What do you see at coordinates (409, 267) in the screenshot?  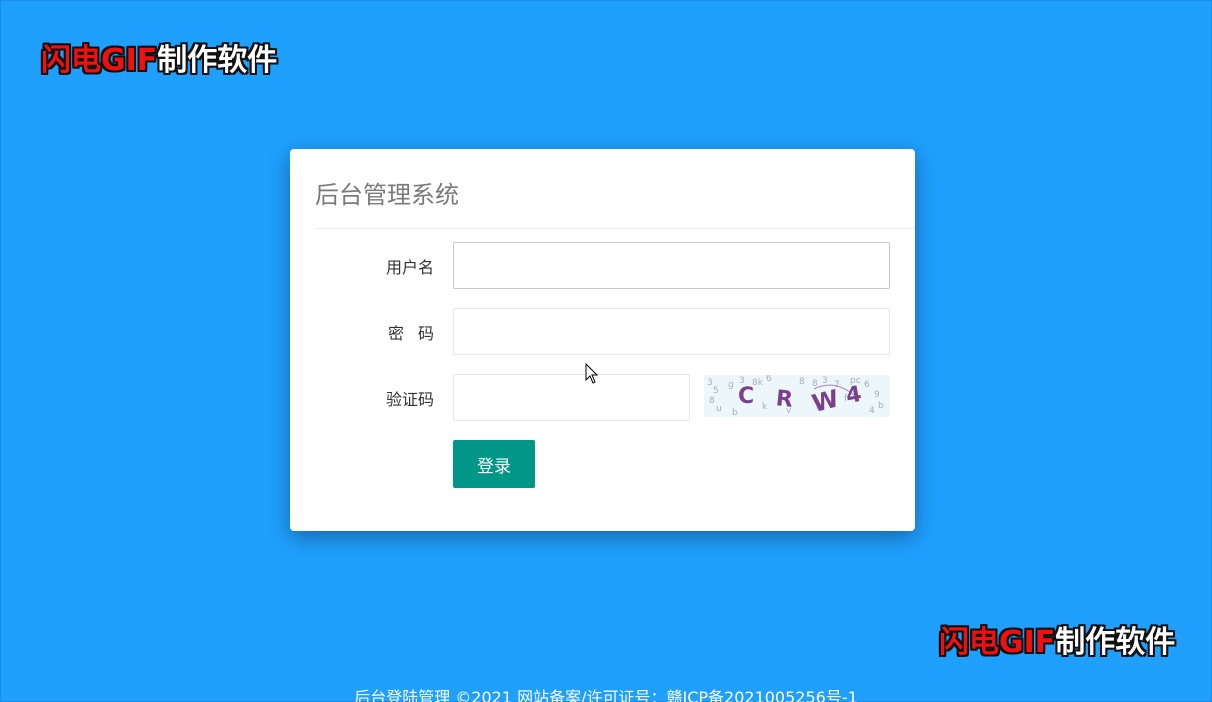 I see `username-label: 用户名` at bounding box center [409, 267].